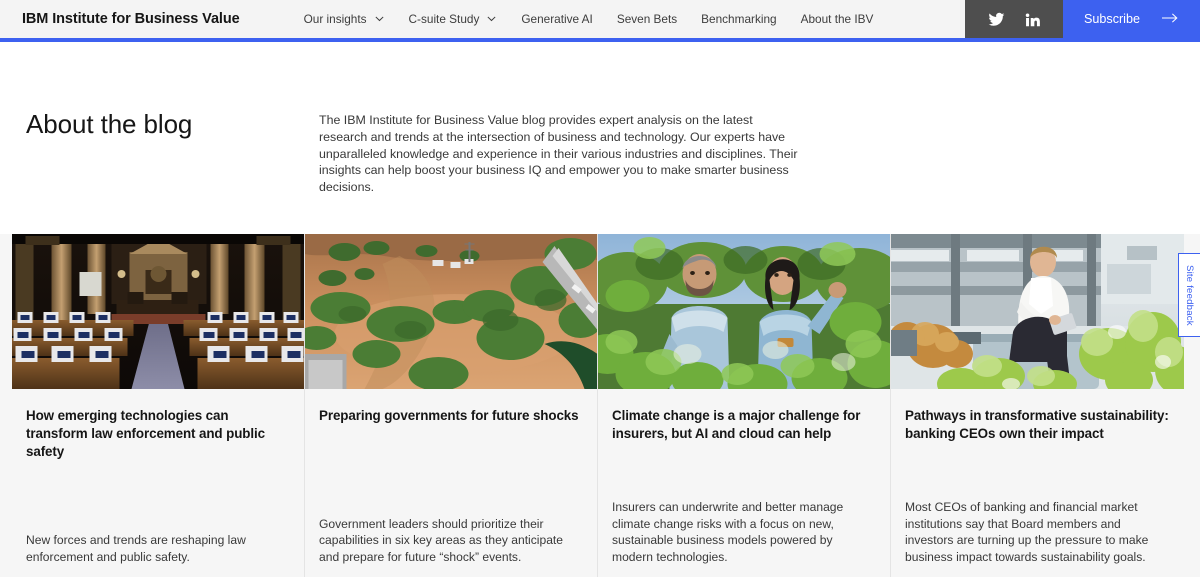  I want to click on card-image-flooded-landscape, so click(451, 311).